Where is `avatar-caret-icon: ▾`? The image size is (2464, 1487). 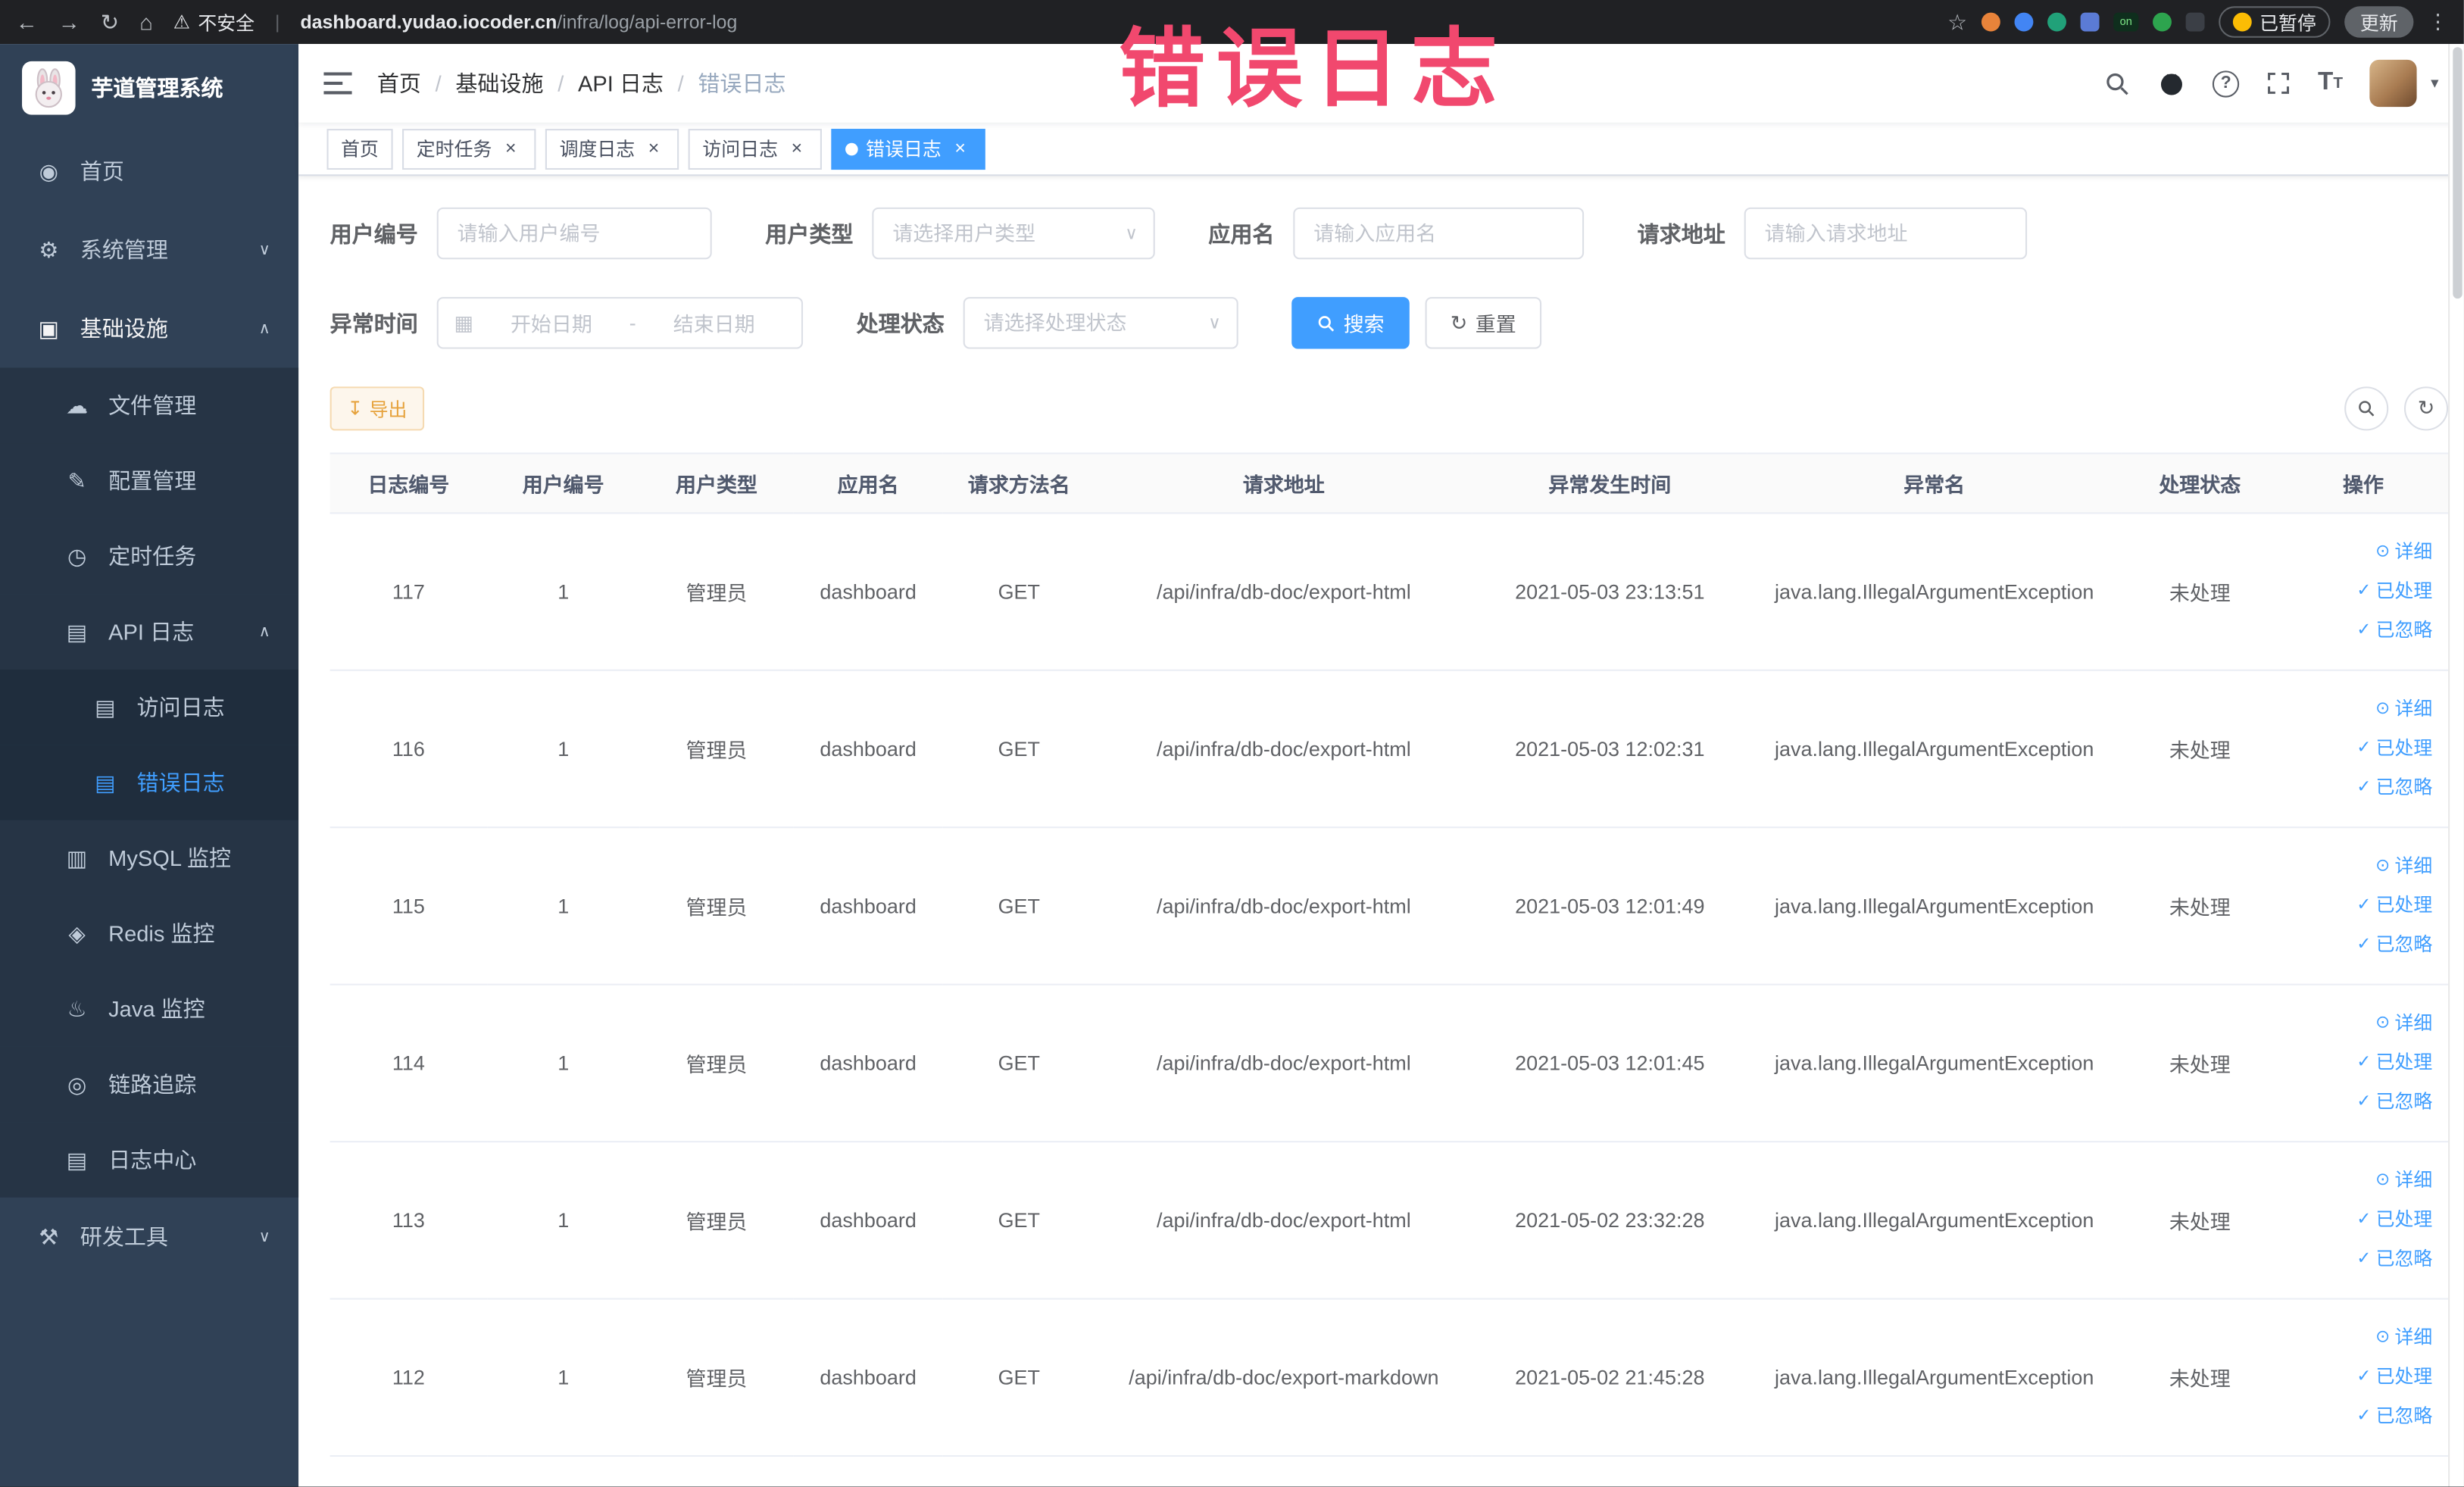
avatar-caret-icon: ▾ is located at coordinates (2434, 83).